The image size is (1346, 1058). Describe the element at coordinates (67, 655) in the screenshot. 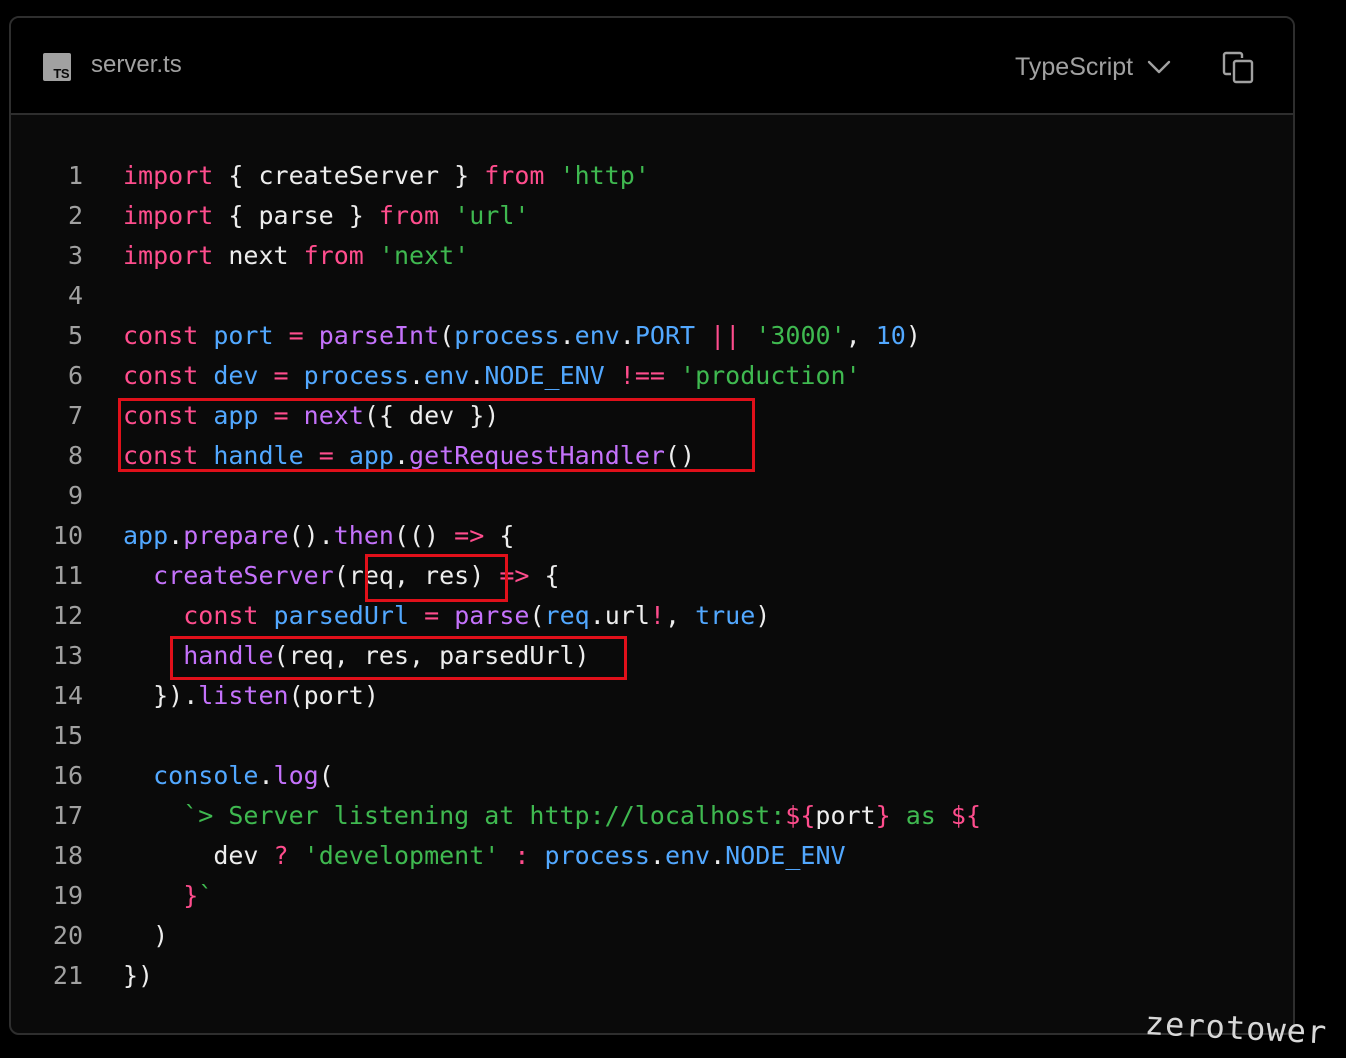

I see `line-number: 13` at that location.